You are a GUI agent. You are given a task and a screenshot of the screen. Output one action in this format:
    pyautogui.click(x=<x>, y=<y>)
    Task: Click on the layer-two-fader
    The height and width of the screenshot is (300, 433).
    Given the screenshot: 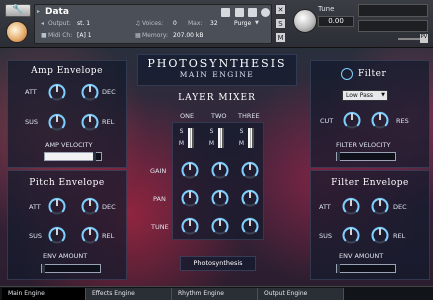 What is the action you would take?
    pyautogui.click(x=221, y=138)
    